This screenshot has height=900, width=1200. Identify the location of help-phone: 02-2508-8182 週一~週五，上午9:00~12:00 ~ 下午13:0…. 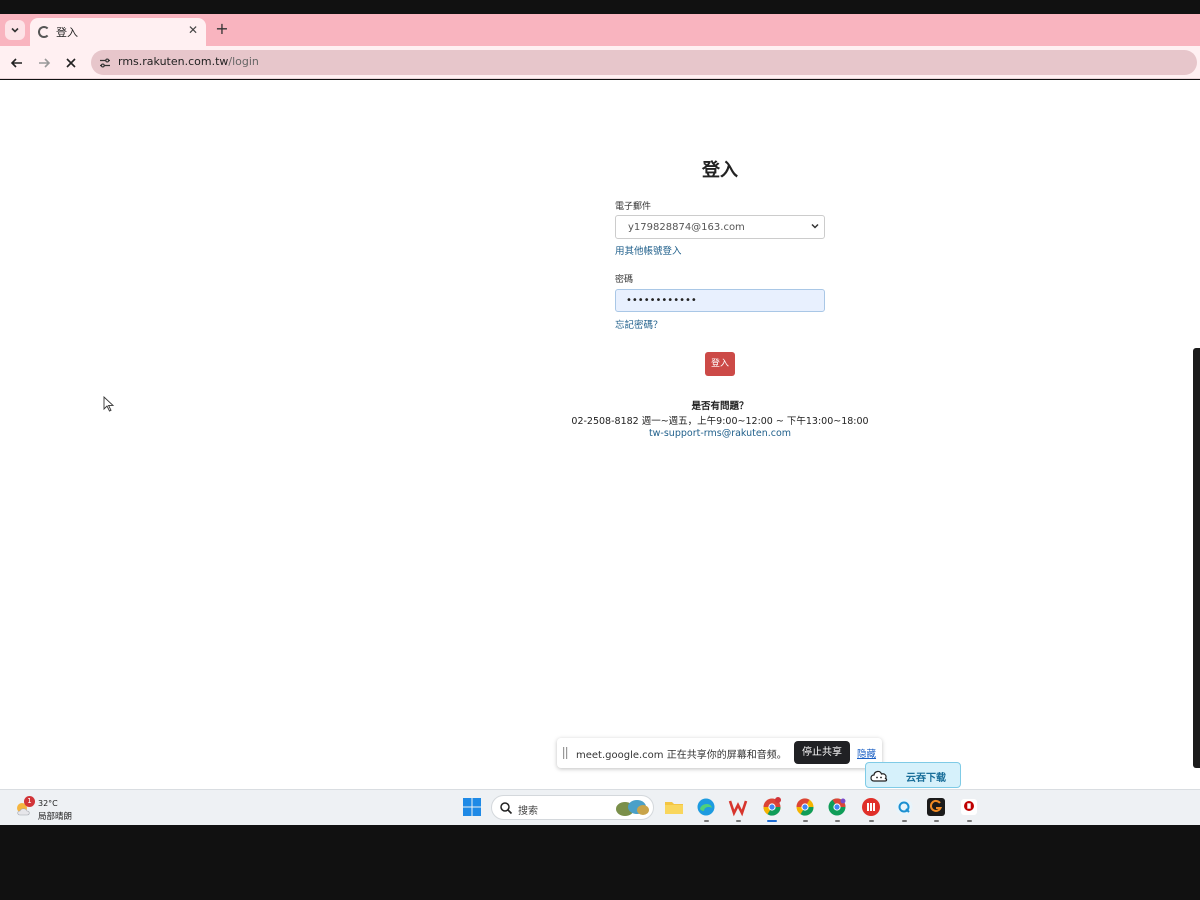
(720, 421).